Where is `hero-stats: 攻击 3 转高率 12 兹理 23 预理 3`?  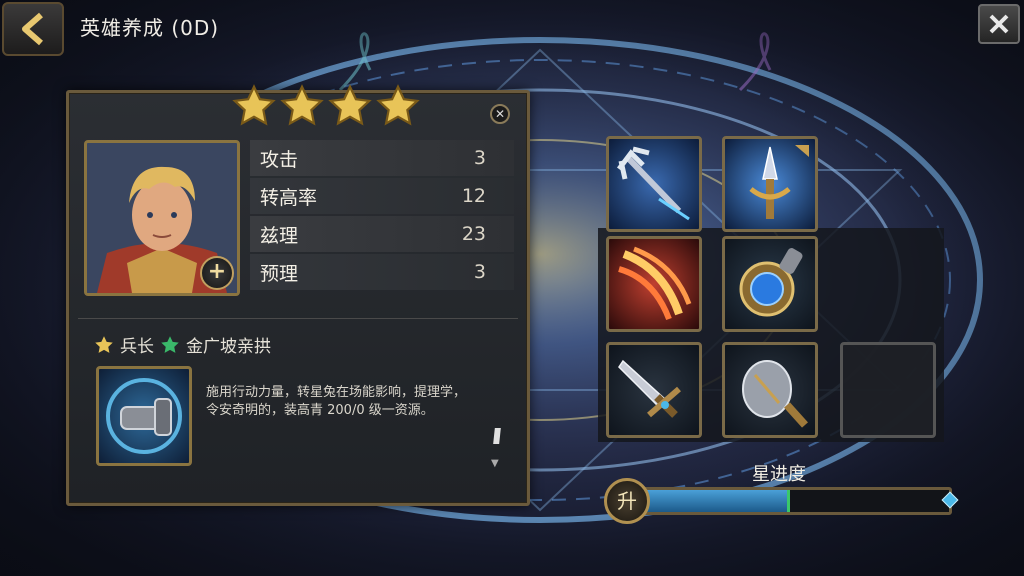 hero-stats: 攻击 3 转高率 12 兹理 23 预理 3 is located at coordinates (382, 216).